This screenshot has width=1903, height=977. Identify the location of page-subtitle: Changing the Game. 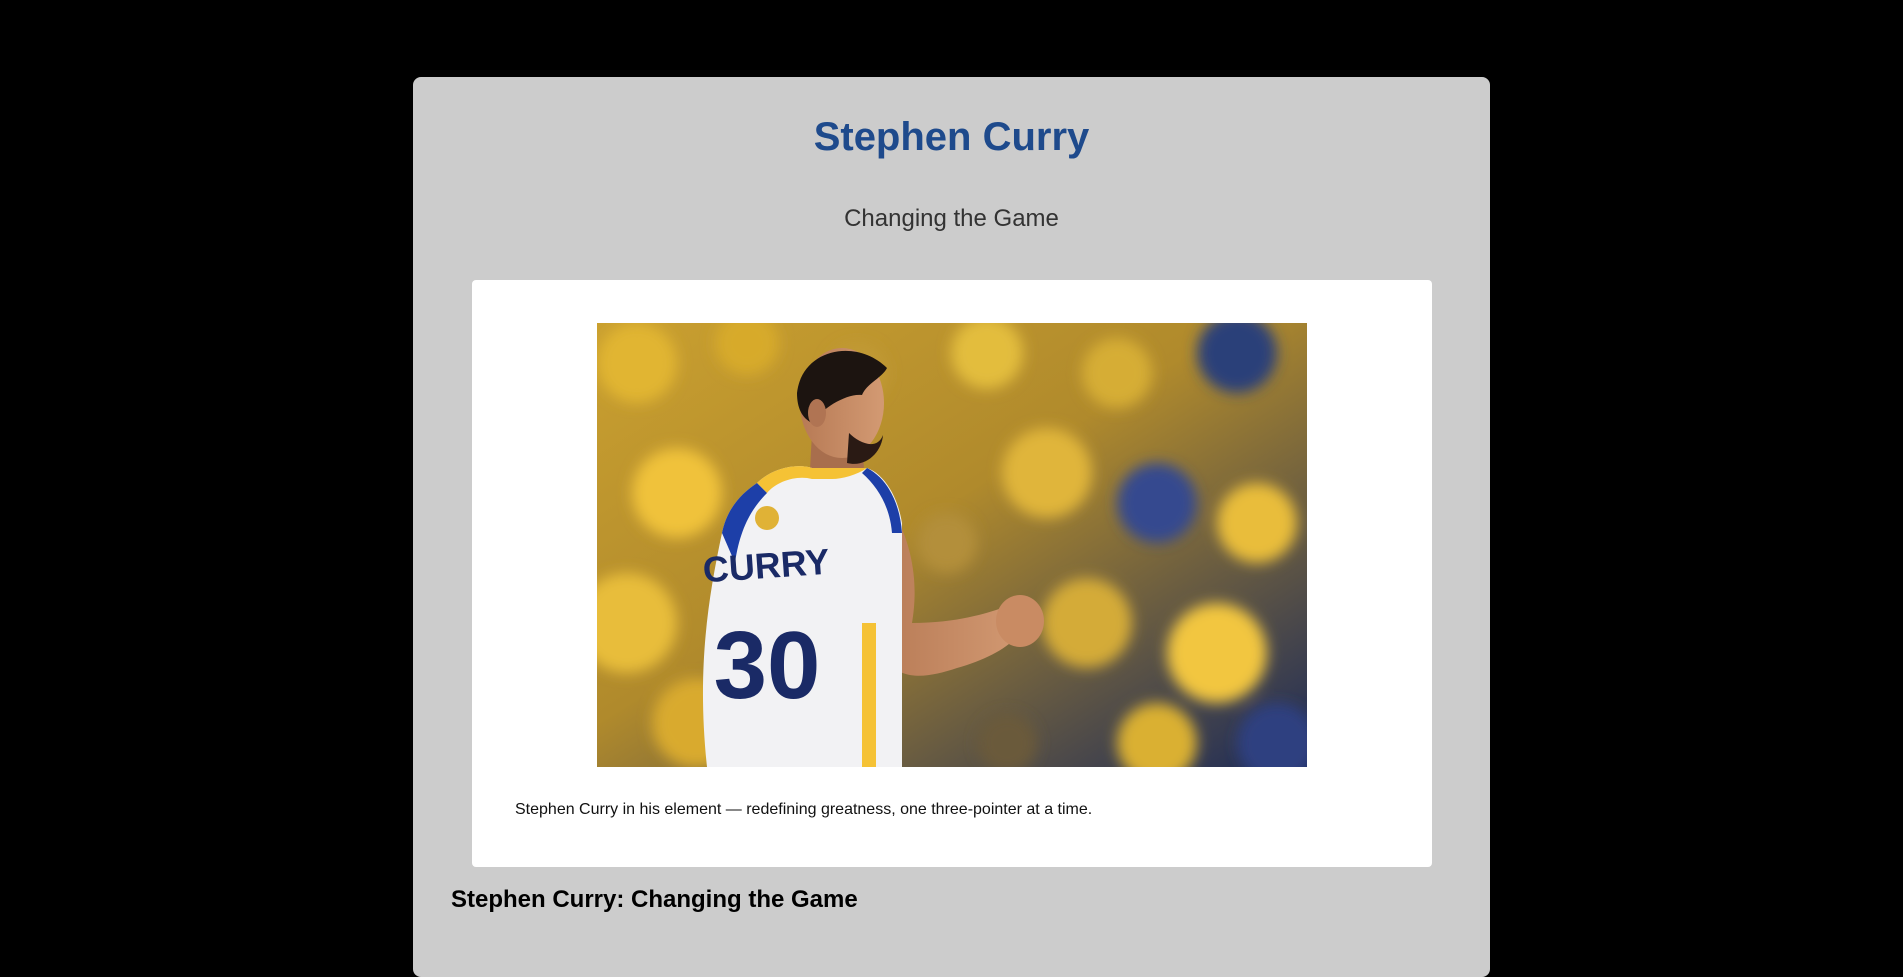
(951, 218).